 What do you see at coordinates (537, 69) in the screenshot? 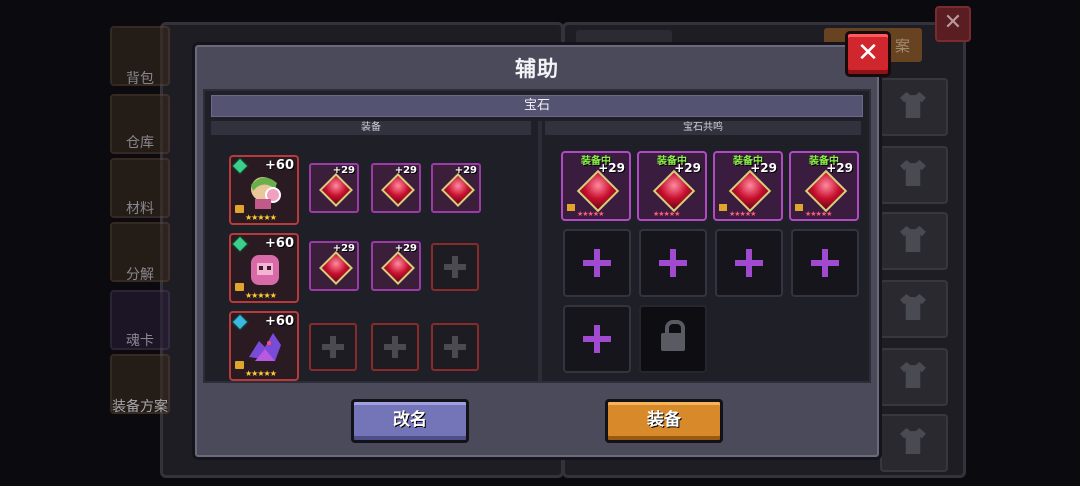
I see `modal-title: 辅助` at bounding box center [537, 69].